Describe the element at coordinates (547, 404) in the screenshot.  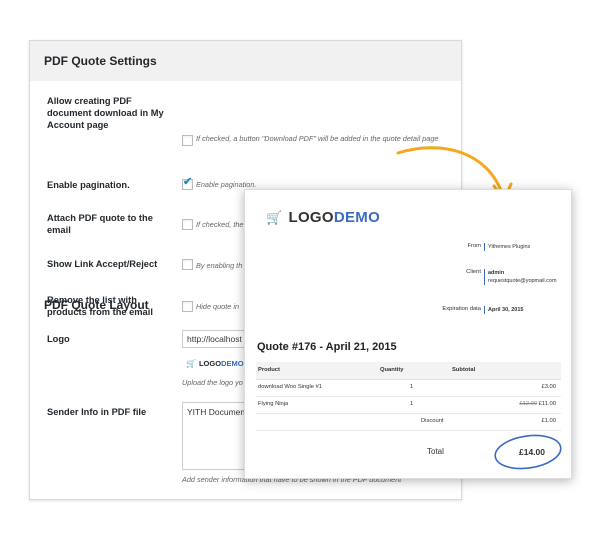
I see `item-subtotal: £11.00` at that location.